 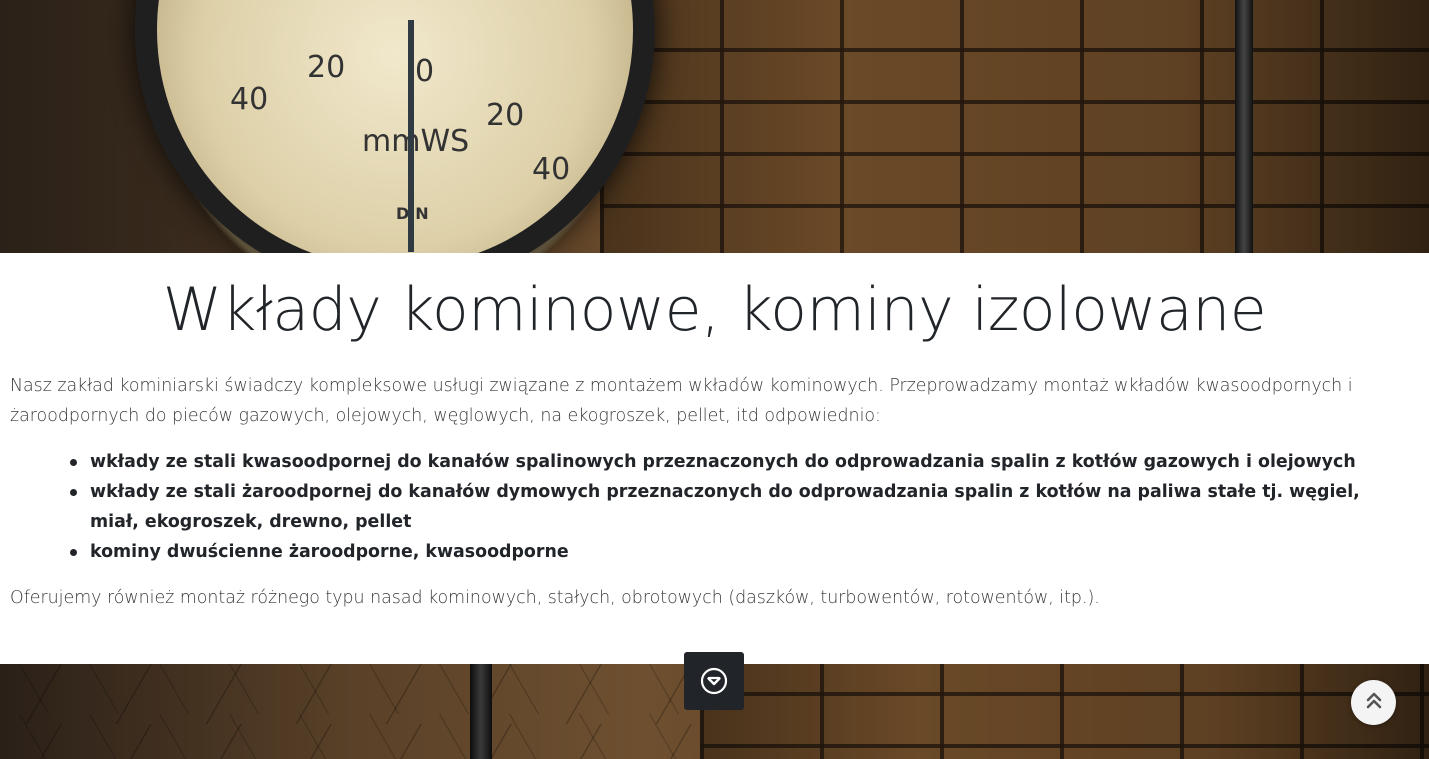 I want to click on cracked-plaster-texture, so click(x=350, y=711).